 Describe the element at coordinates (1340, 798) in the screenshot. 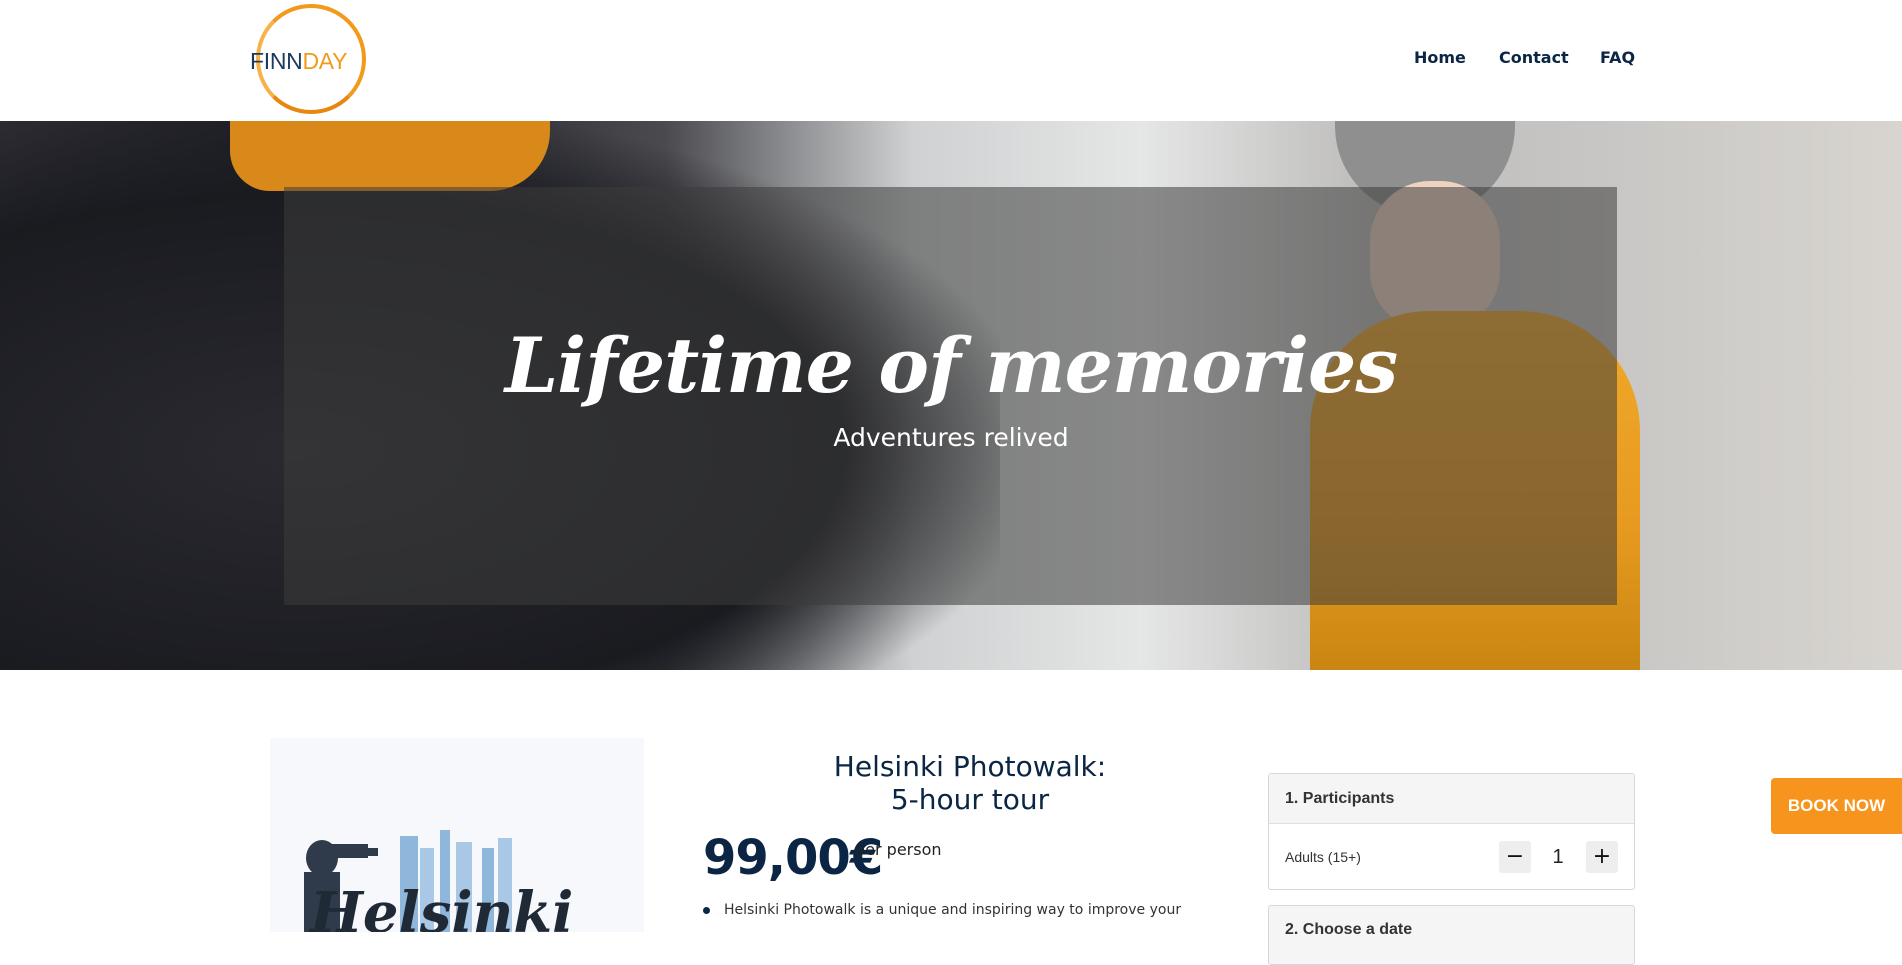

I see `participants-title: 1. Participants` at that location.